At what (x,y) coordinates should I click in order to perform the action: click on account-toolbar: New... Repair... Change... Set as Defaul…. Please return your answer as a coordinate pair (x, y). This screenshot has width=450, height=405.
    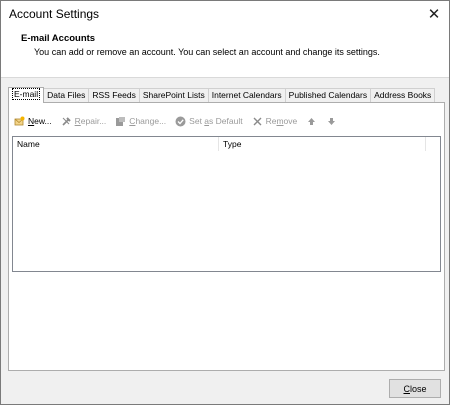
    Looking at the image, I should click on (175, 121).